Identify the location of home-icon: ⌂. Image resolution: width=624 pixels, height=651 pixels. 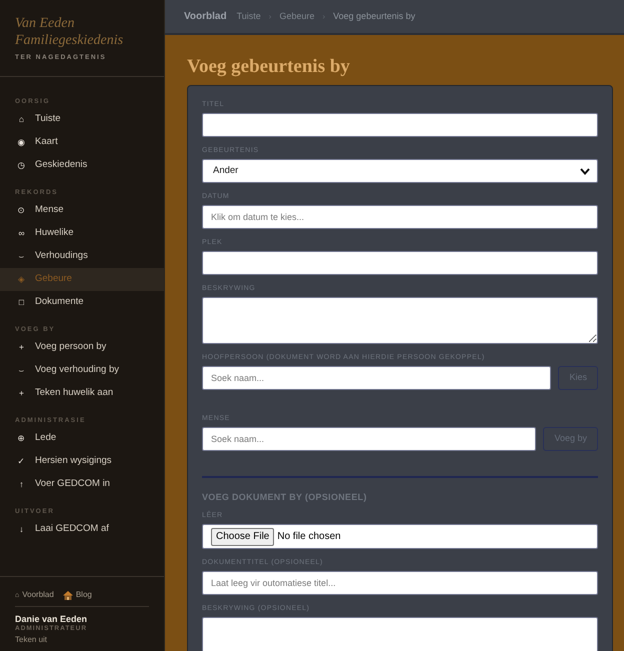
(21, 119).